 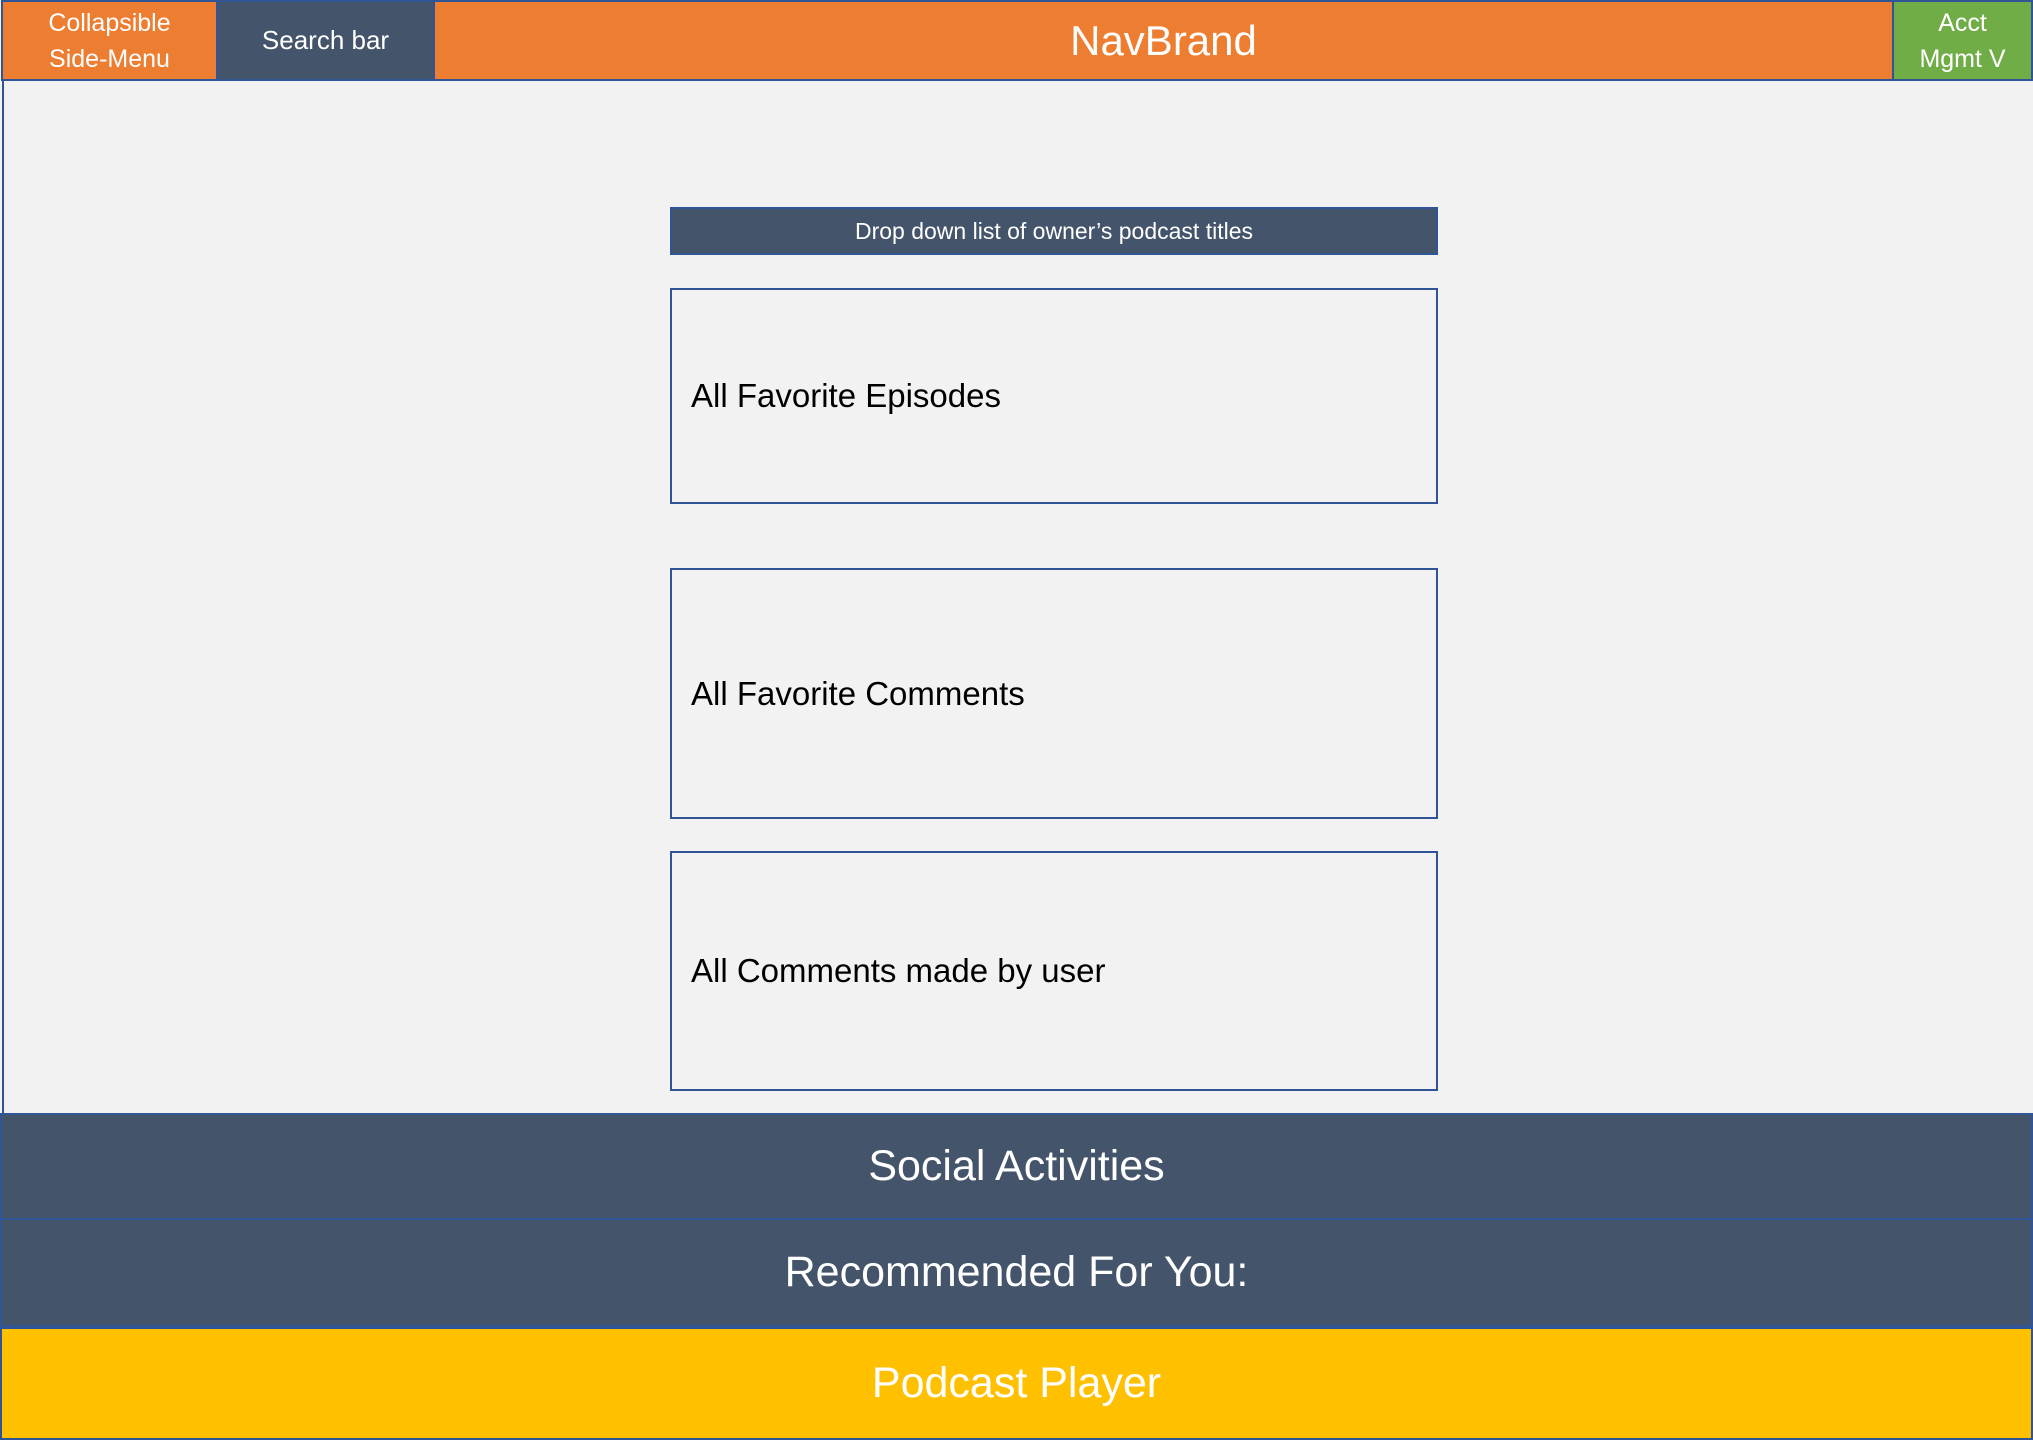 What do you see at coordinates (1054, 693) in the screenshot?
I see `favorite-comments-panel: All Favorite Comments` at bounding box center [1054, 693].